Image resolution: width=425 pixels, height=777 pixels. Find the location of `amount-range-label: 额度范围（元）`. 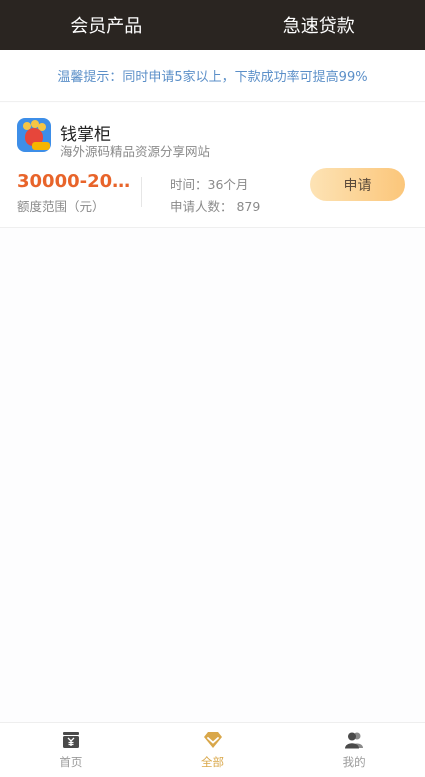

amount-range-label: 额度范围（元） is located at coordinates (61, 206).